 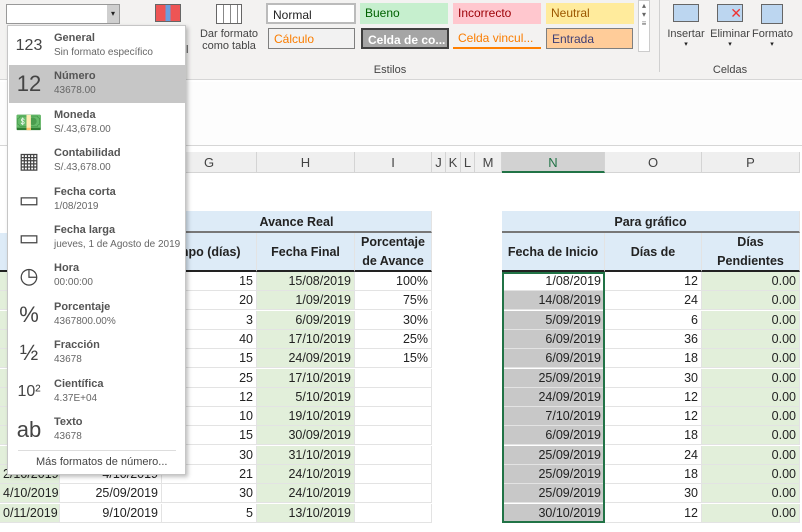 I want to click on column-header-L: L, so click(x=468, y=162).